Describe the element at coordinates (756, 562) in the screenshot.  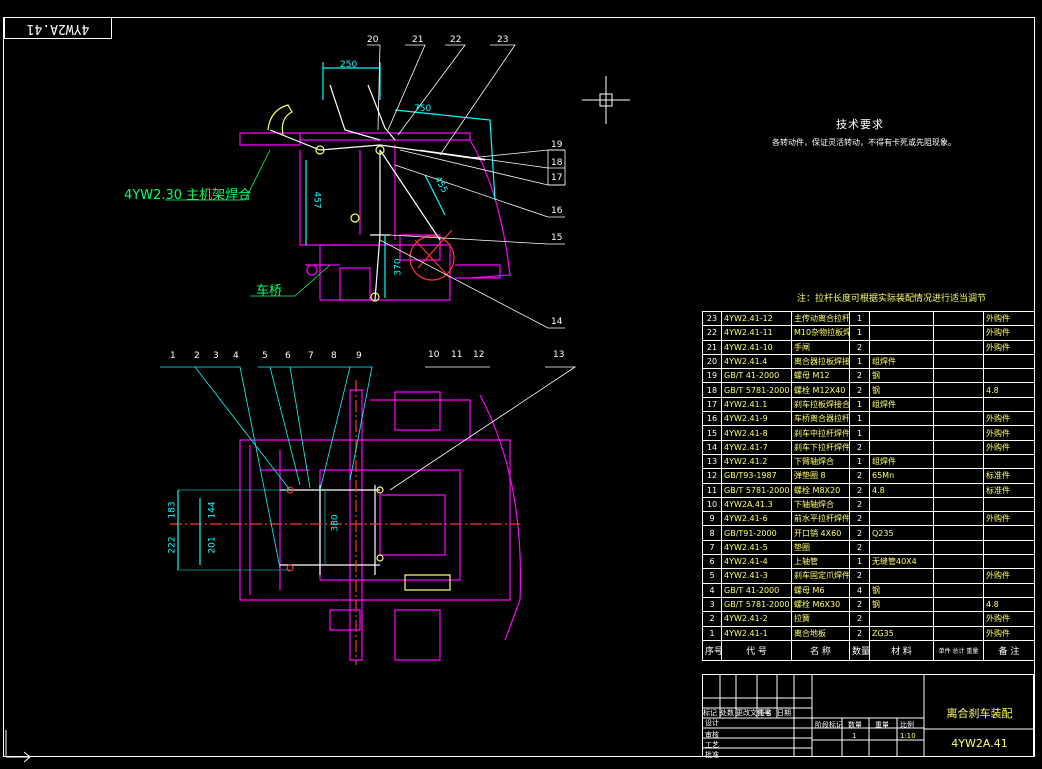
I see `bom-cell-code: 4YW2.41-4` at that location.